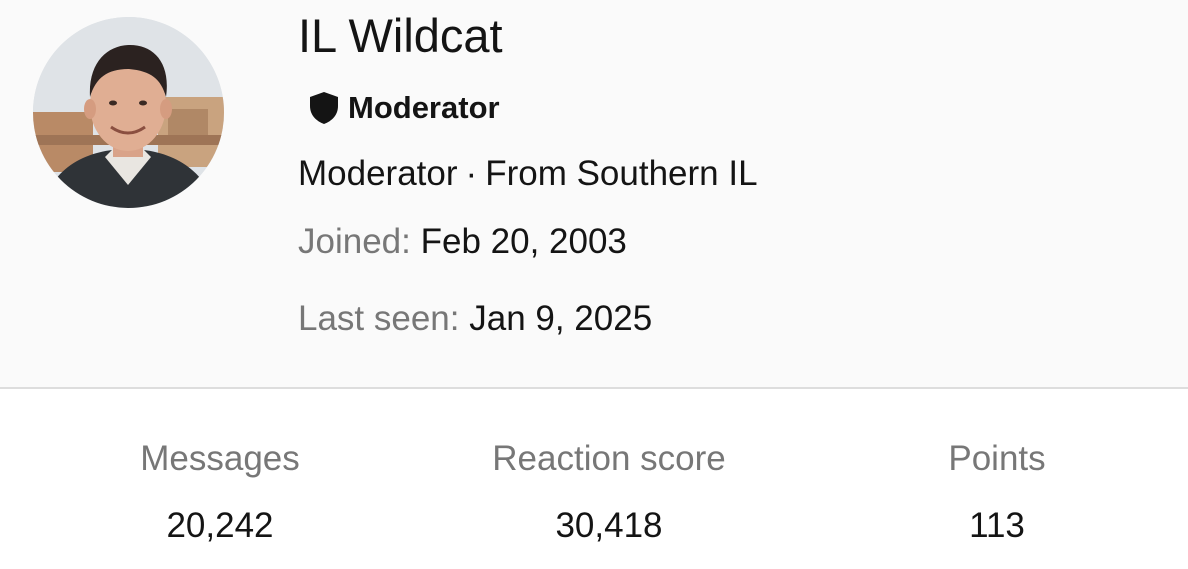 The width and height of the screenshot is (1188, 569). I want to click on stat-value: 20,242, so click(220, 525).